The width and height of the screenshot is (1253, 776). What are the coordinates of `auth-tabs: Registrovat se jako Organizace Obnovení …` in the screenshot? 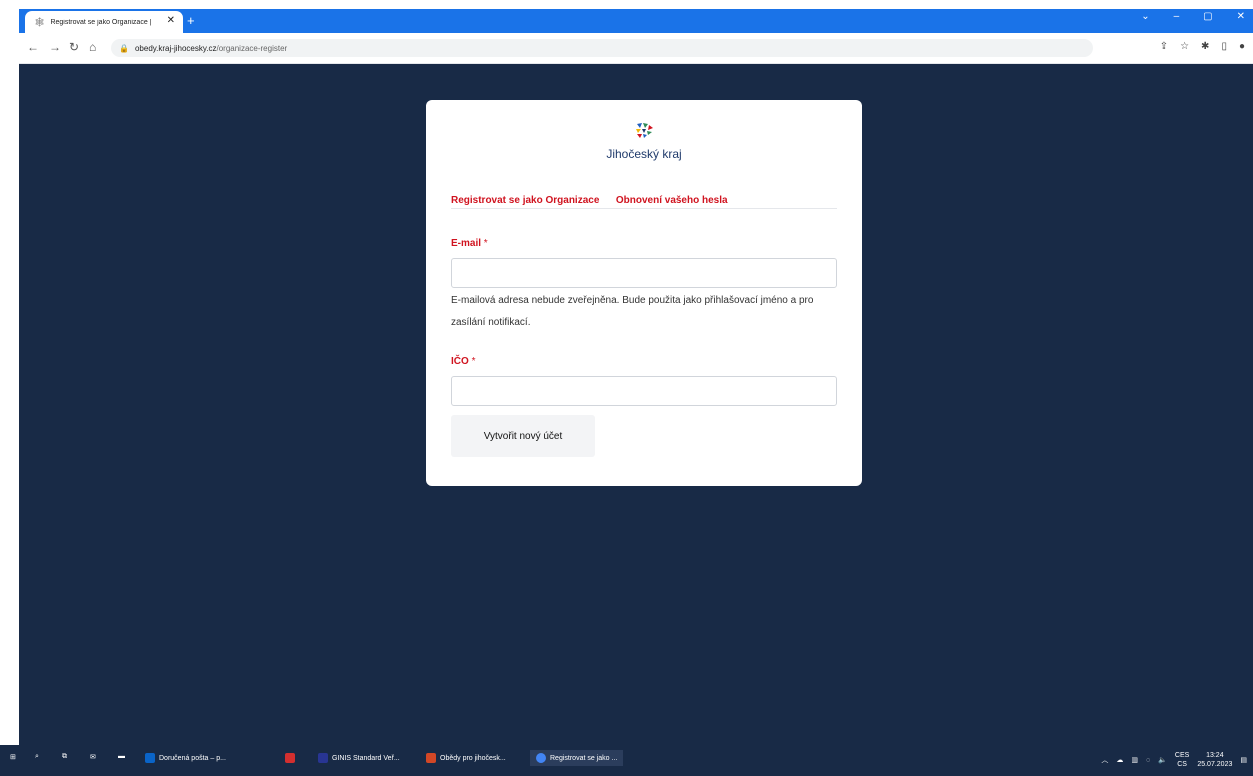 It's located at (644, 199).